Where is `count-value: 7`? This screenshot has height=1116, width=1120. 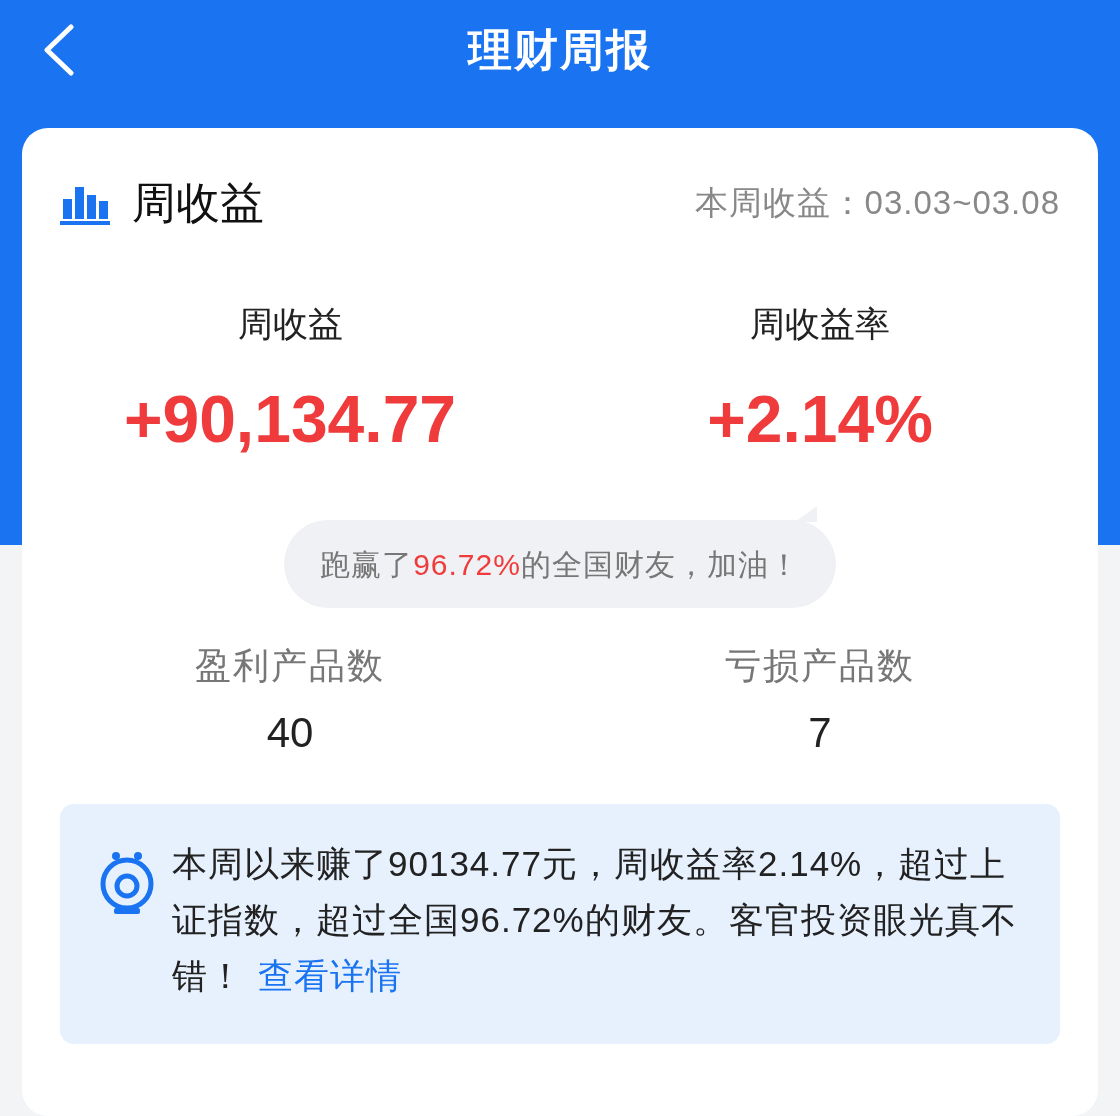
count-value: 7 is located at coordinates (820, 733).